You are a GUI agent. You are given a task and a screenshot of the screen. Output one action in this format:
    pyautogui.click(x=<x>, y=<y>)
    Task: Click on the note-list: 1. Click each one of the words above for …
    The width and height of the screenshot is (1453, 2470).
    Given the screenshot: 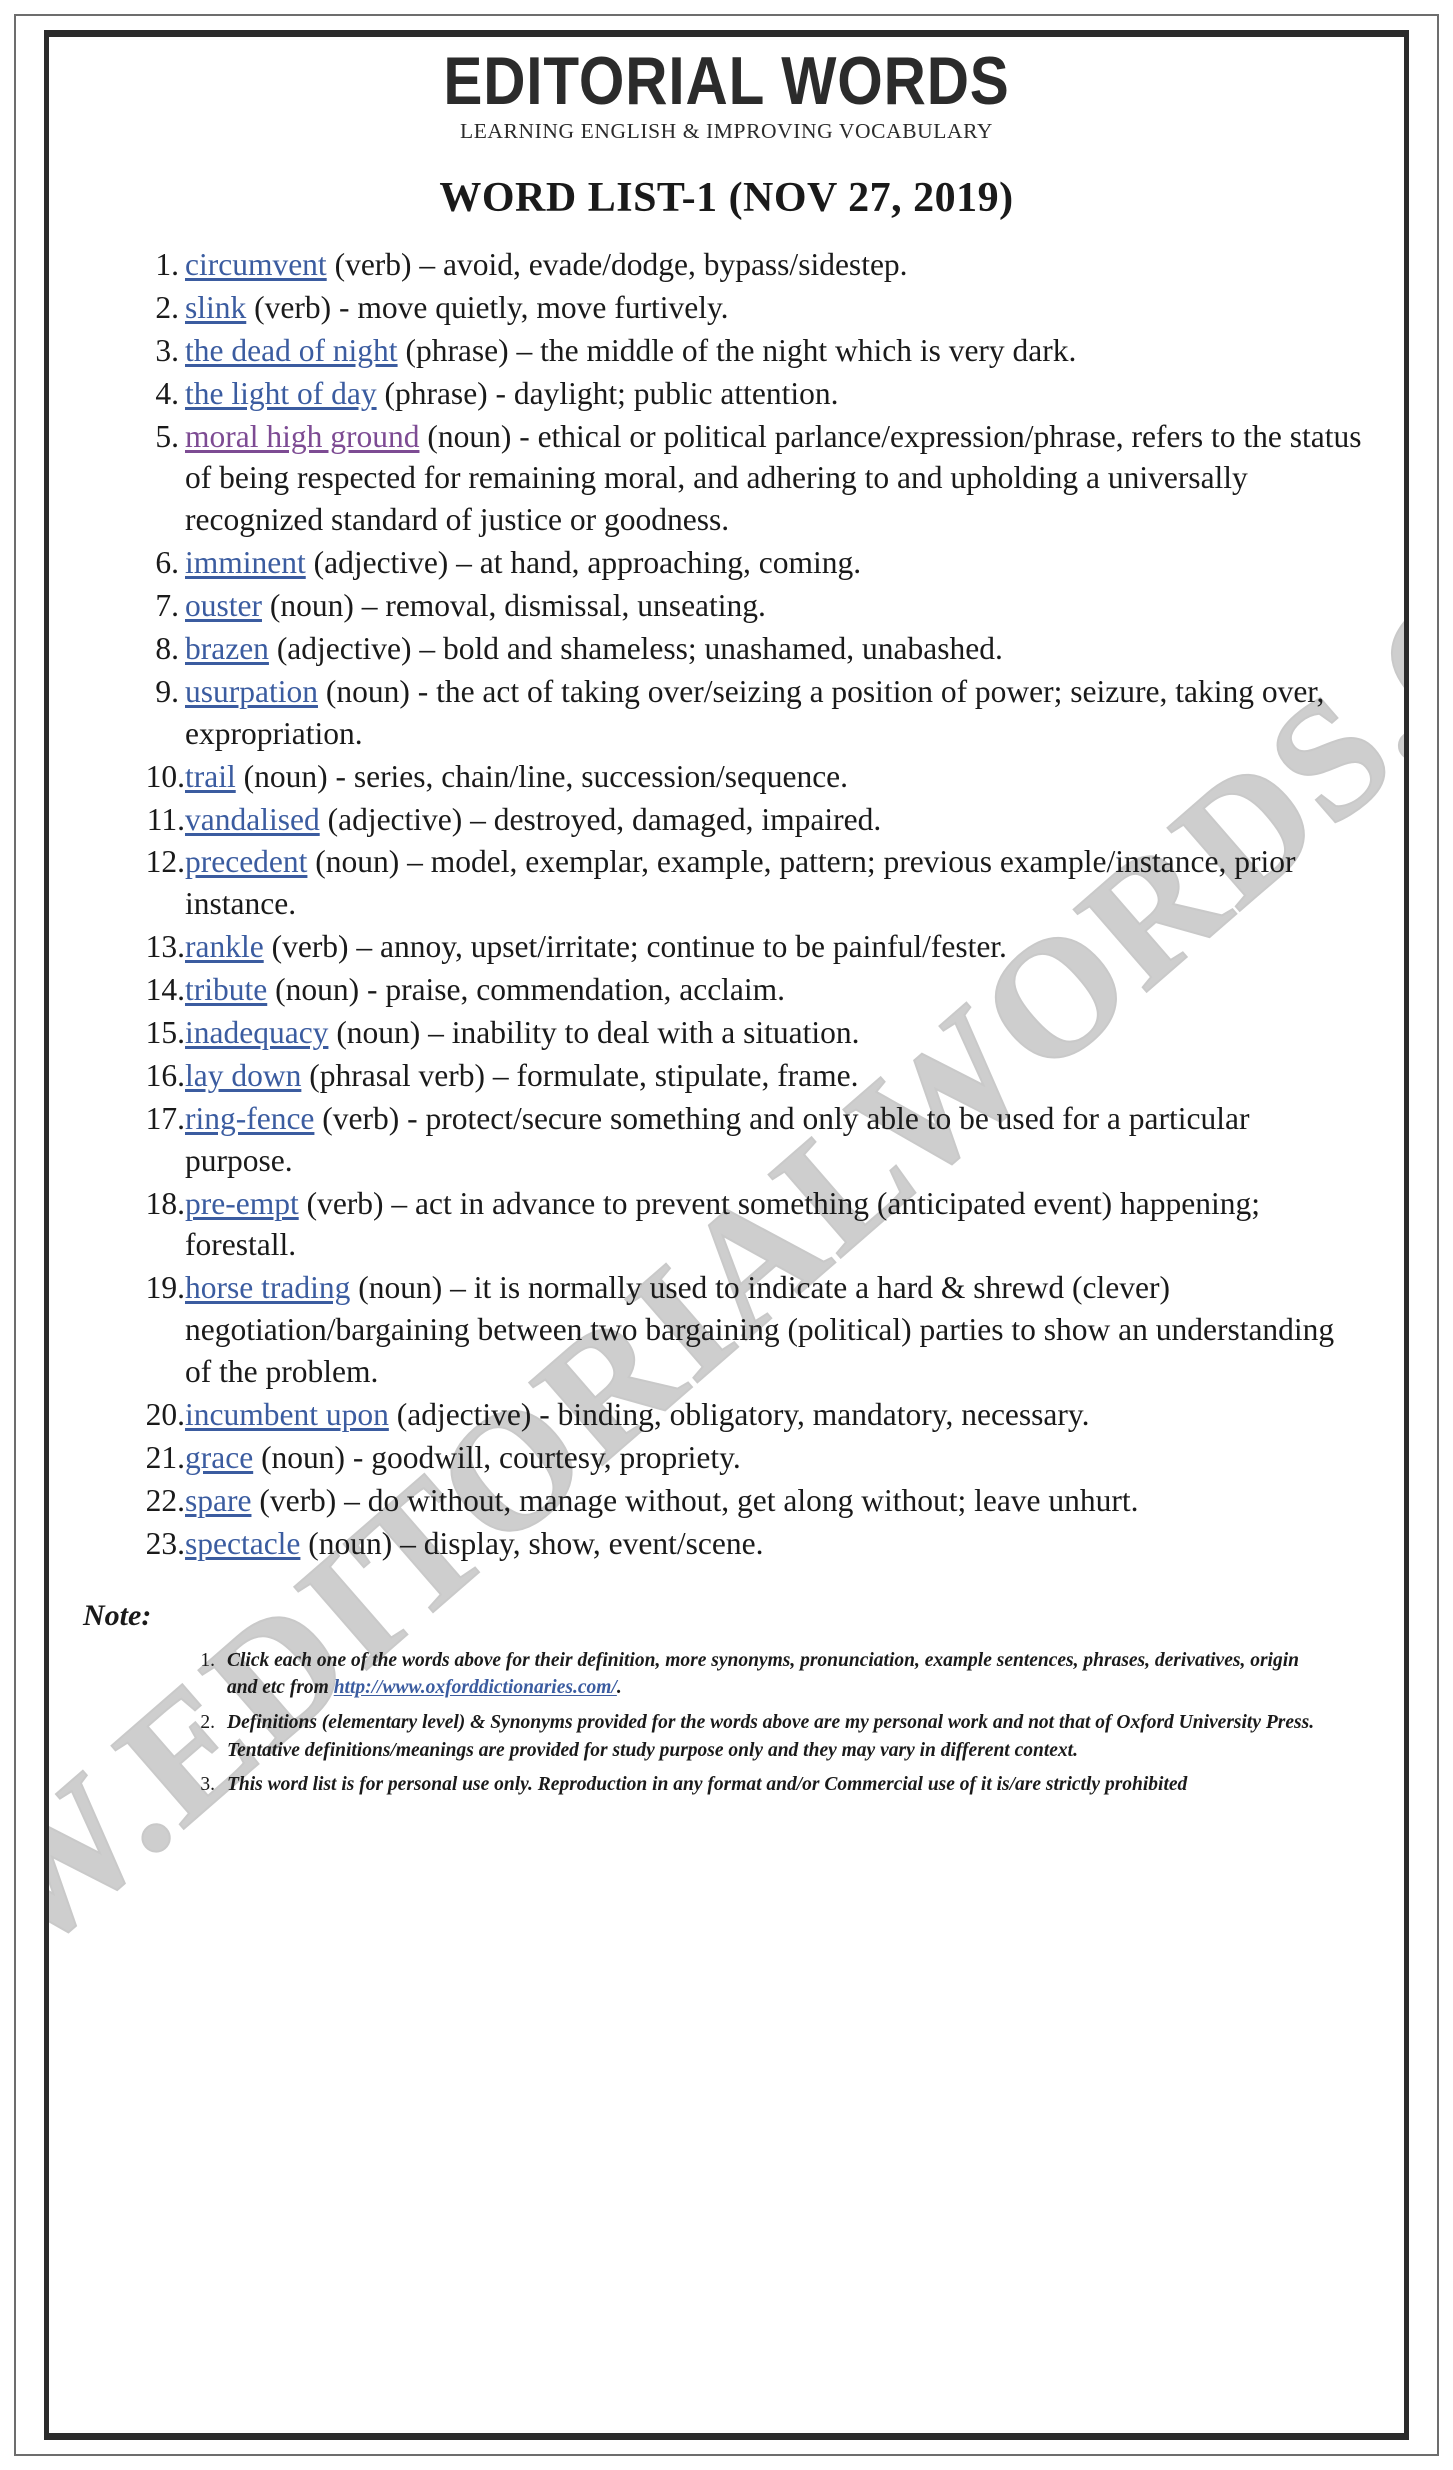 What is the action you would take?
    pyautogui.click(x=723, y=1723)
    